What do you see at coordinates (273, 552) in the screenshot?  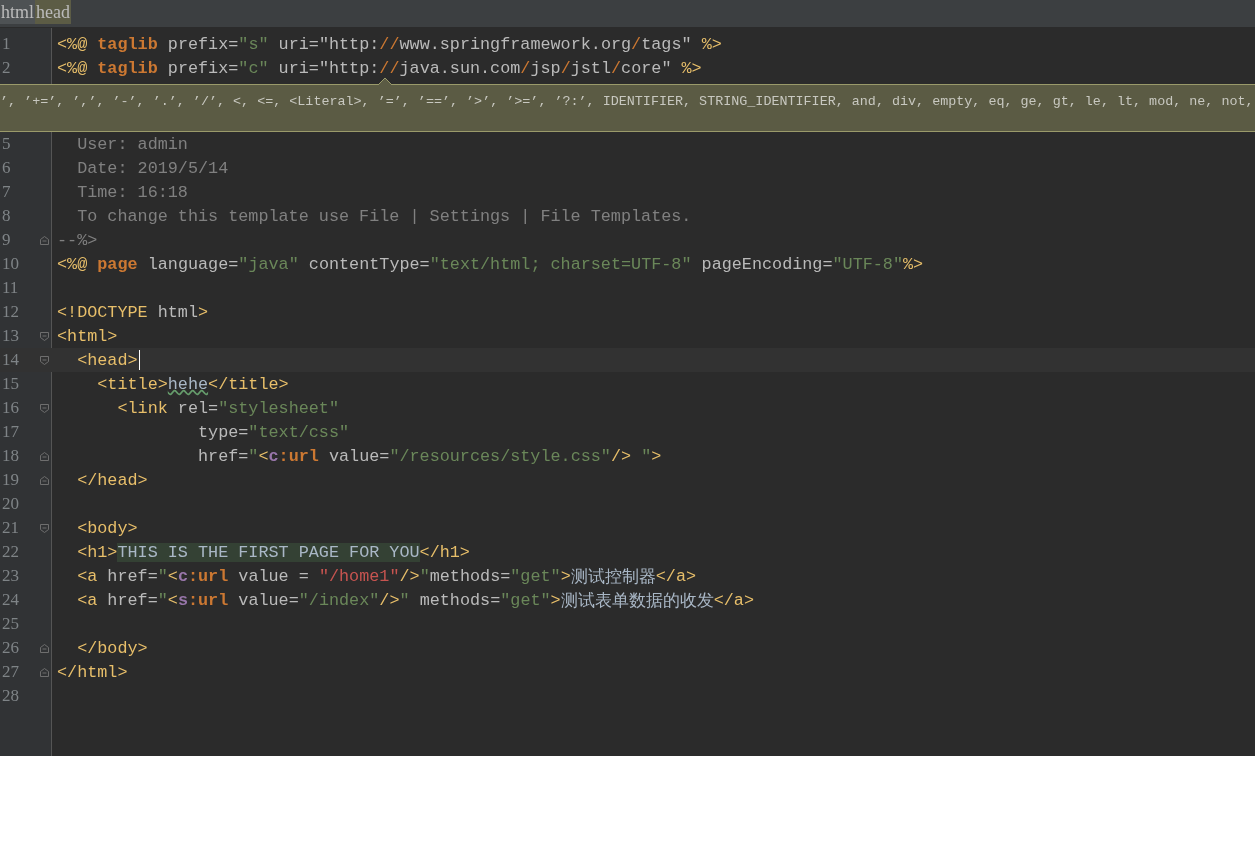 I see `code-line: <h1>THIS IS THE FIRST PAGE FOR YOU</h1>` at bounding box center [273, 552].